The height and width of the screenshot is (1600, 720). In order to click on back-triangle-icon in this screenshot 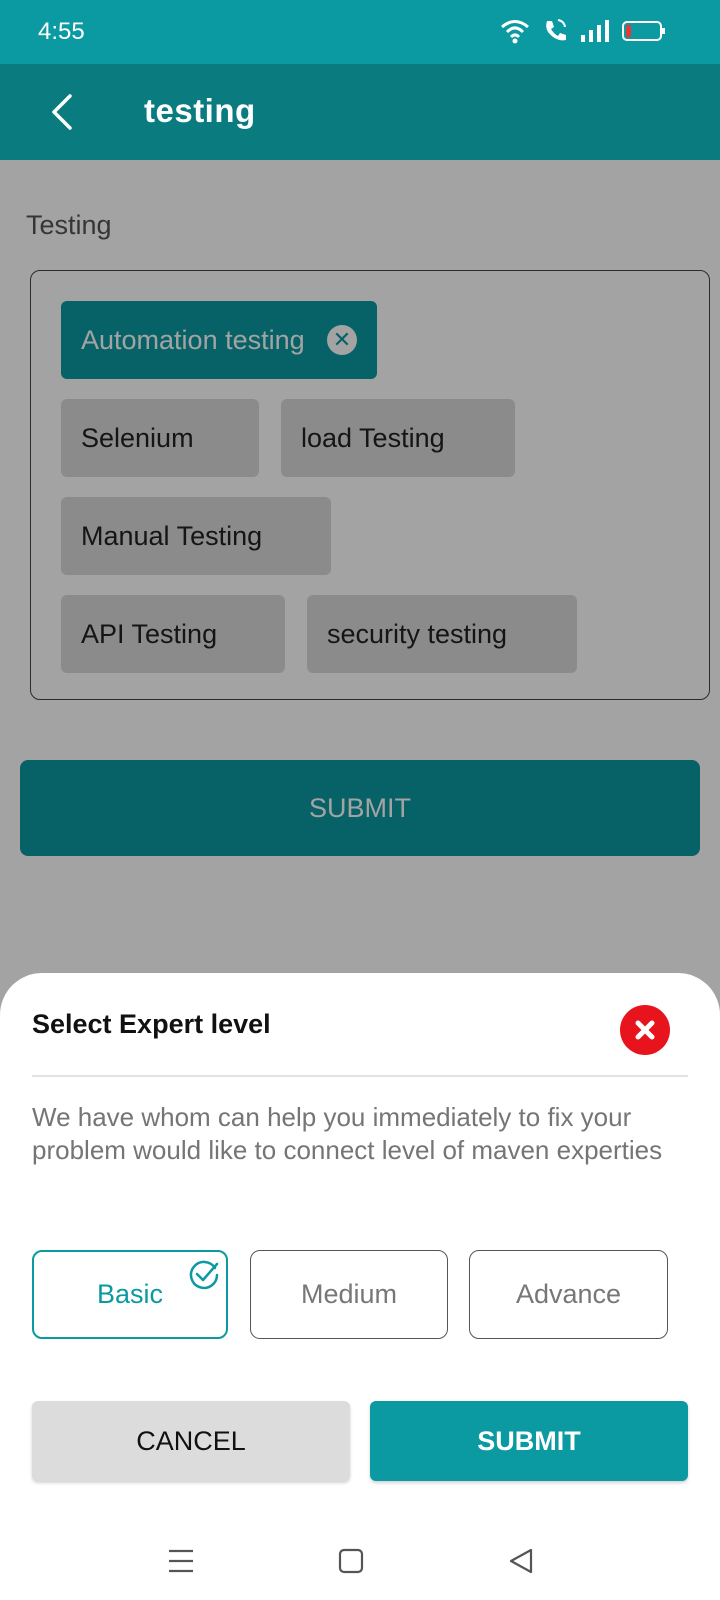, I will do `click(521, 1561)`.